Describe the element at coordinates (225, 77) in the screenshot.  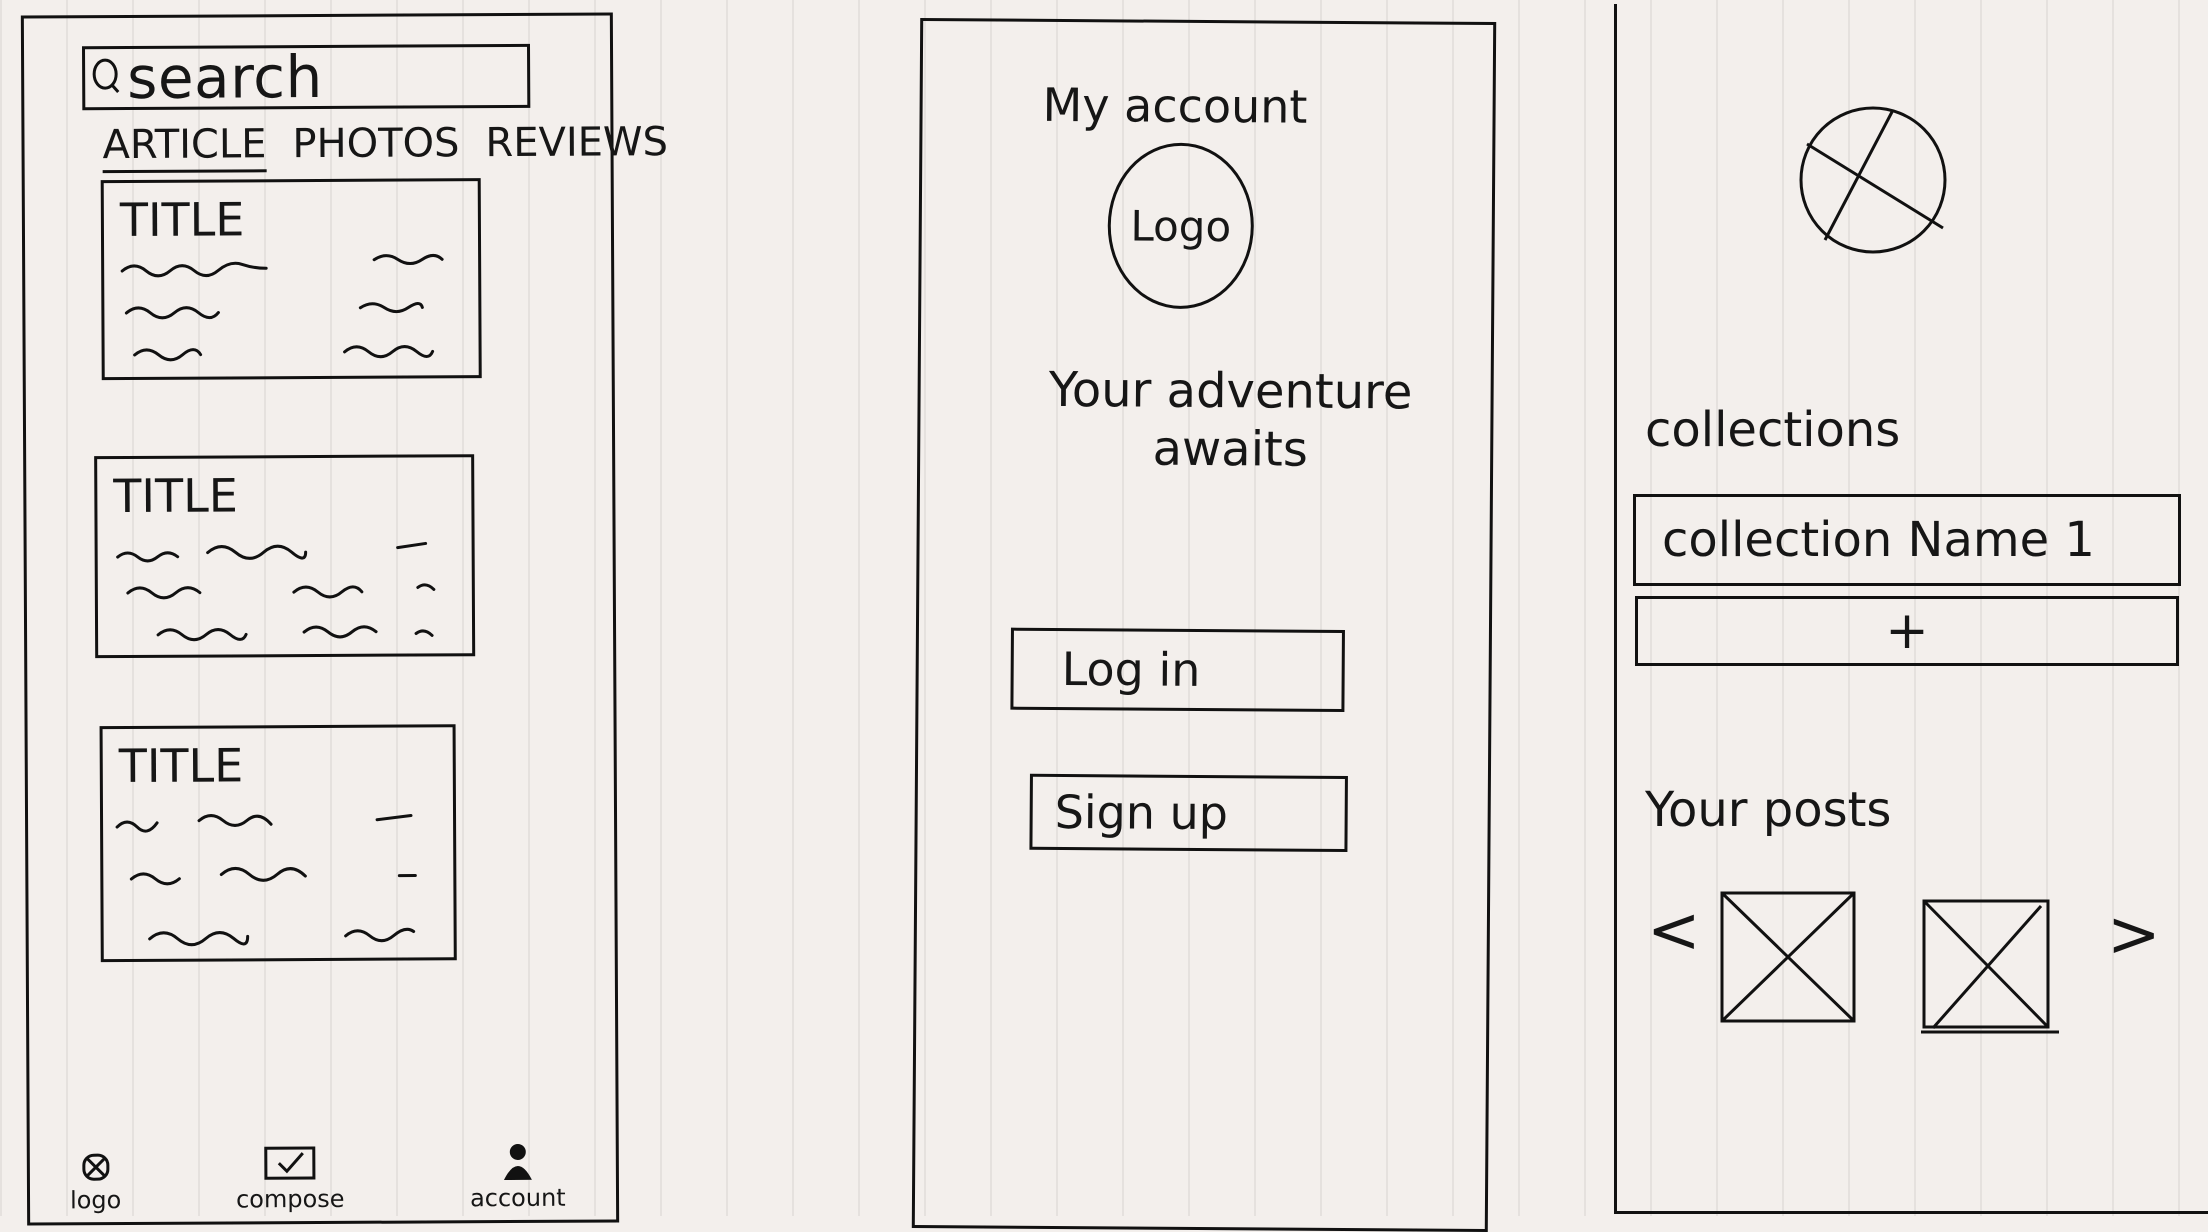
I see `search-placeholder: search` at that location.